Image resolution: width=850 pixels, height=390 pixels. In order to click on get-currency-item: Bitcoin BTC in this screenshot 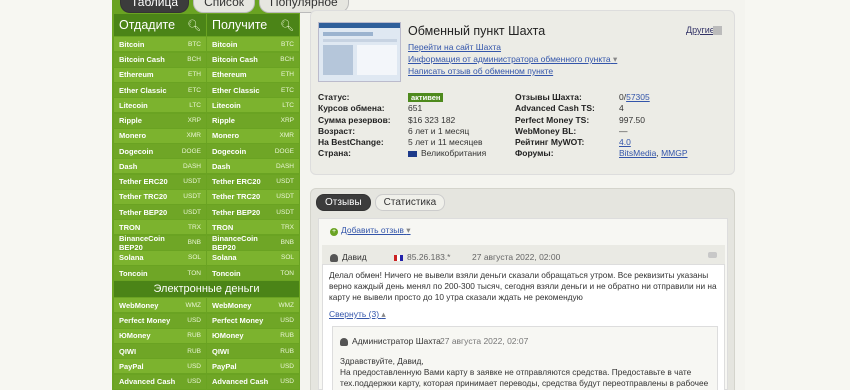, I will do `click(253, 44)`.